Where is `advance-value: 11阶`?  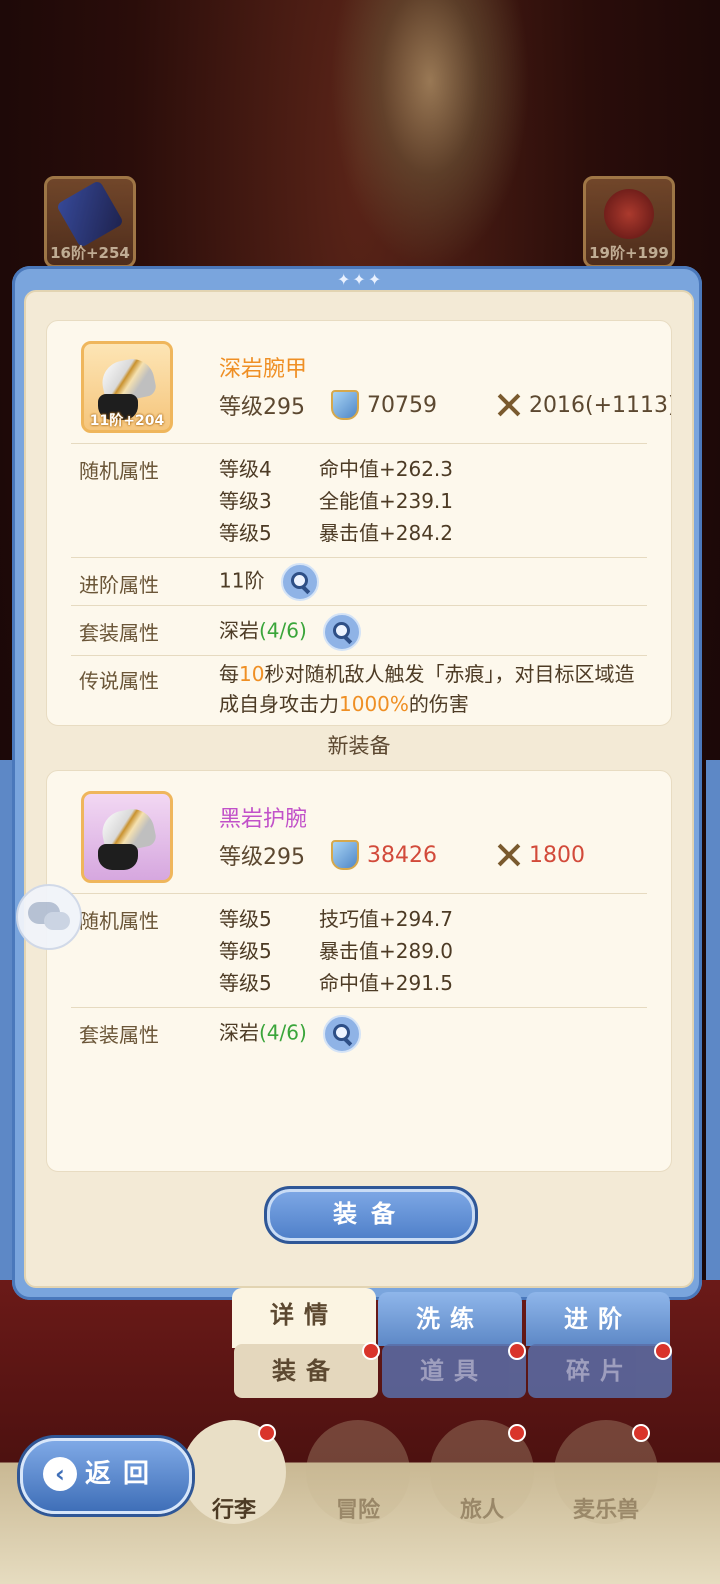
advance-value: 11阶 is located at coordinates (242, 580).